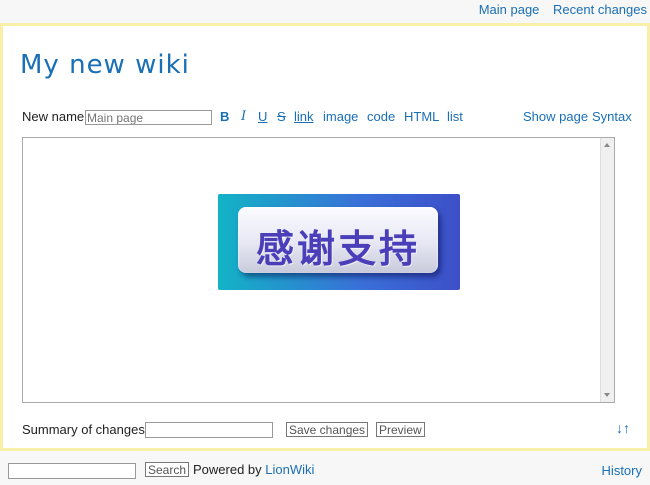 This screenshot has width=650, height=485. I want to click on lionwiki-link: LionWiki, so click(289, 469).